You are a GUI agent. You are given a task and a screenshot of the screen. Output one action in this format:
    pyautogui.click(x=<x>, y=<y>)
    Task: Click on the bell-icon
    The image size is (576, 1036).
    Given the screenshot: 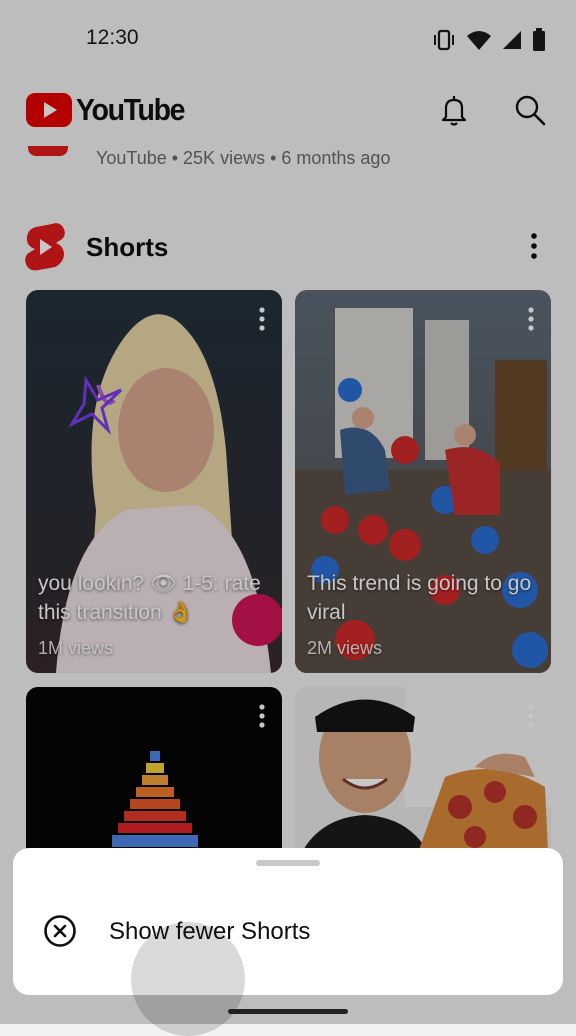 What is the action you would take?
    pyautogui.click(x=454, y=111)
    